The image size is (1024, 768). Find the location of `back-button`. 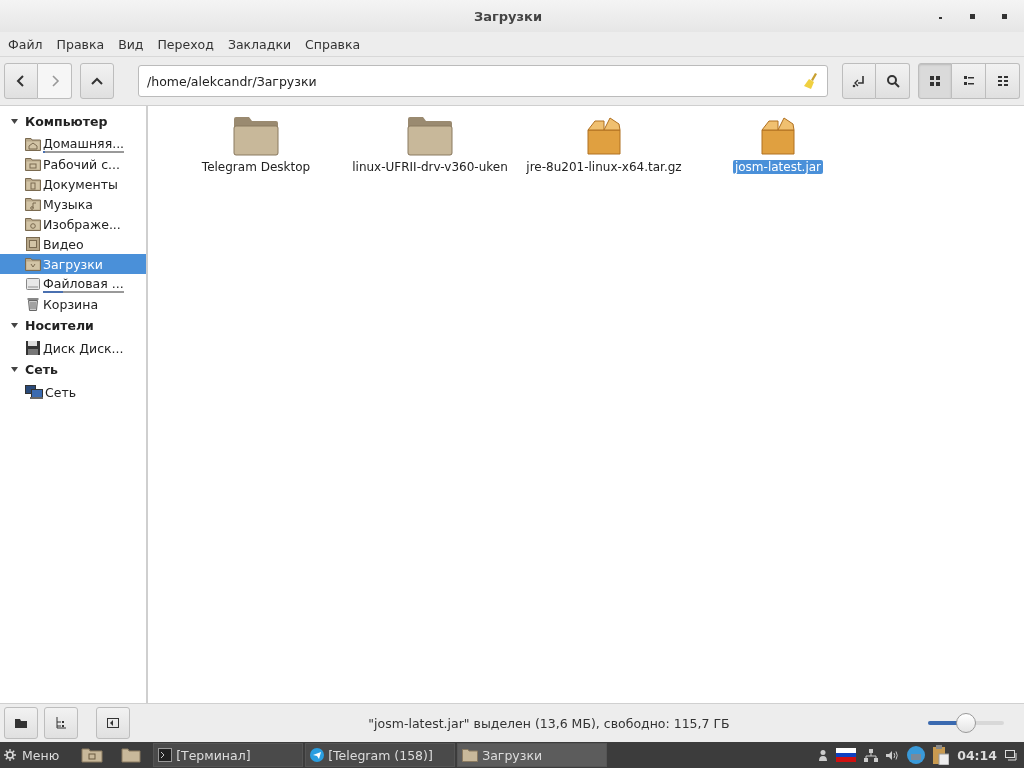

back-button is located at coordinates (21, 81).